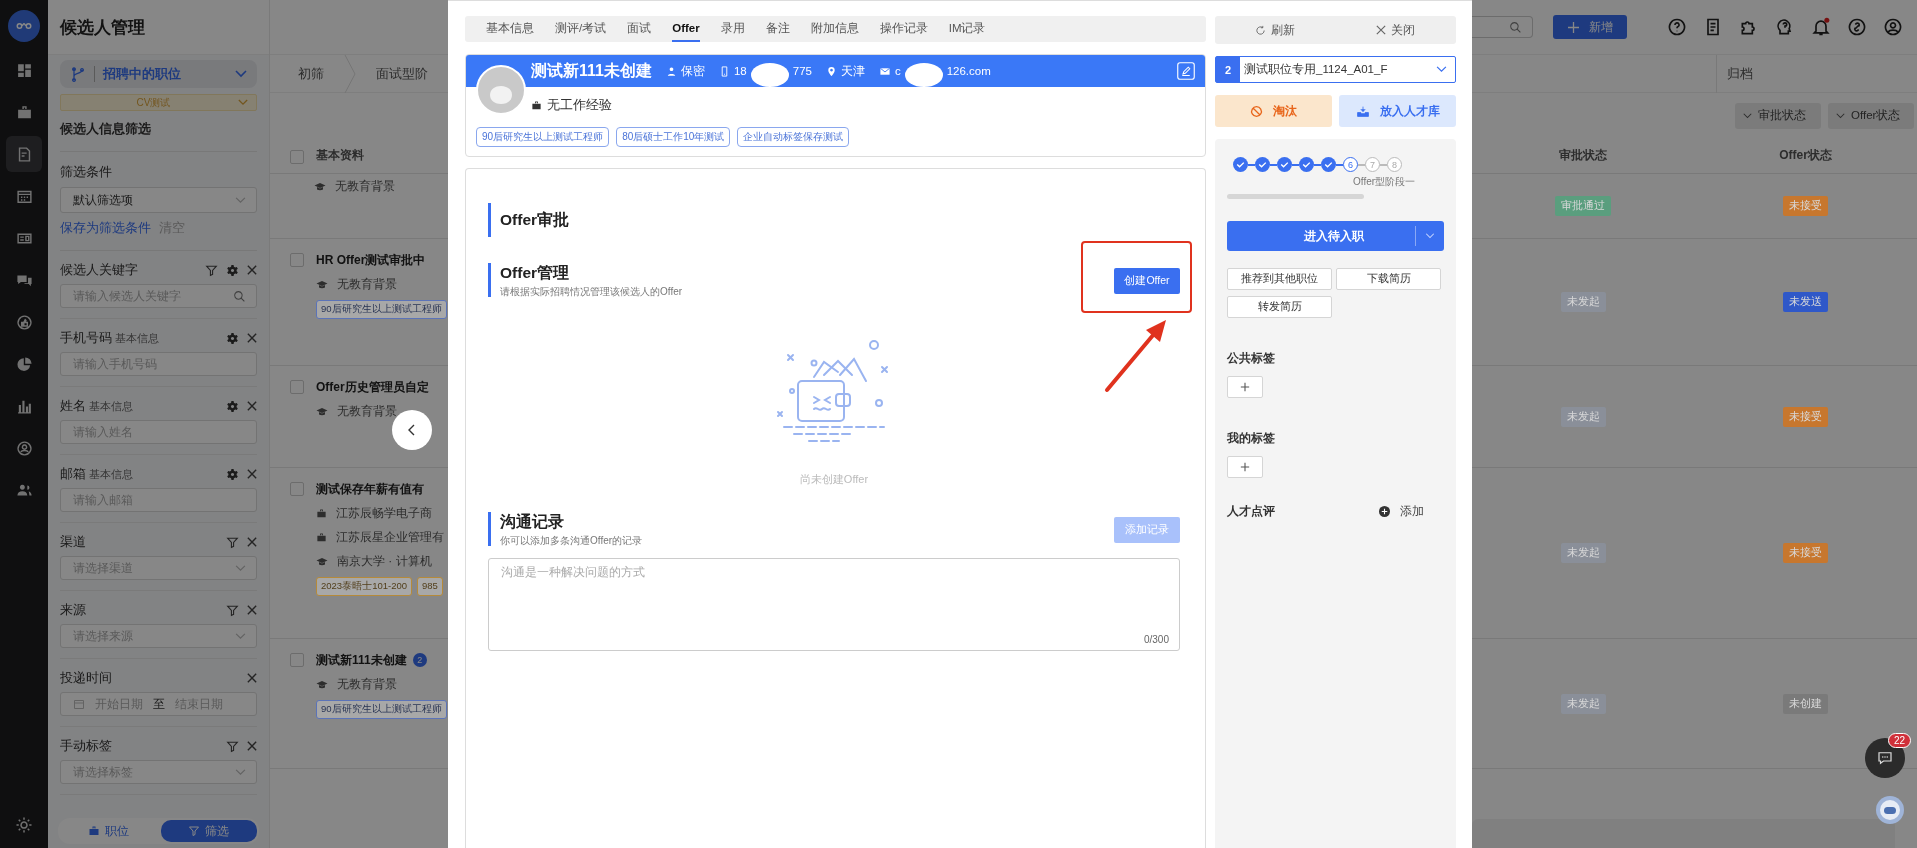 The image size is (1917, 848). Describe the element at coordinates (1885, 758) in the screenshot. I see `chat-button` at that location.